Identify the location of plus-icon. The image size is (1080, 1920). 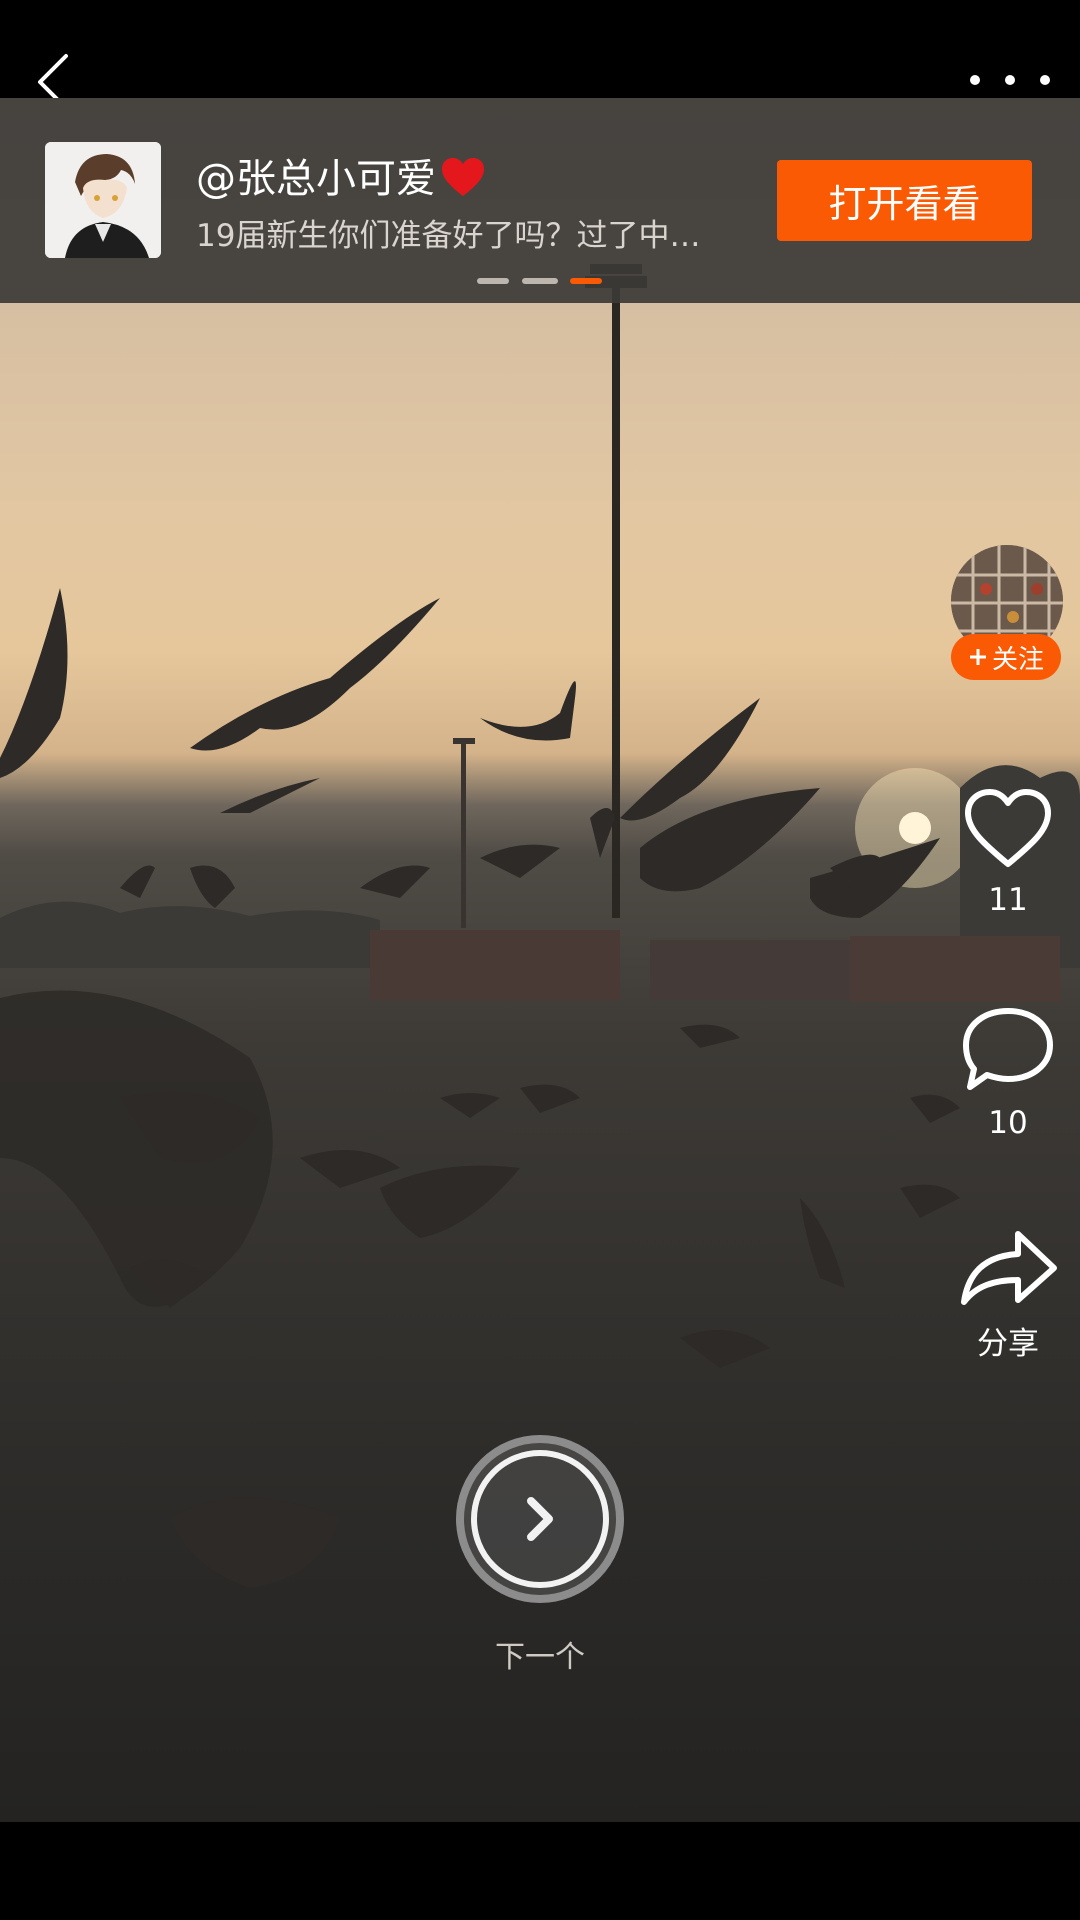
(977, 657).